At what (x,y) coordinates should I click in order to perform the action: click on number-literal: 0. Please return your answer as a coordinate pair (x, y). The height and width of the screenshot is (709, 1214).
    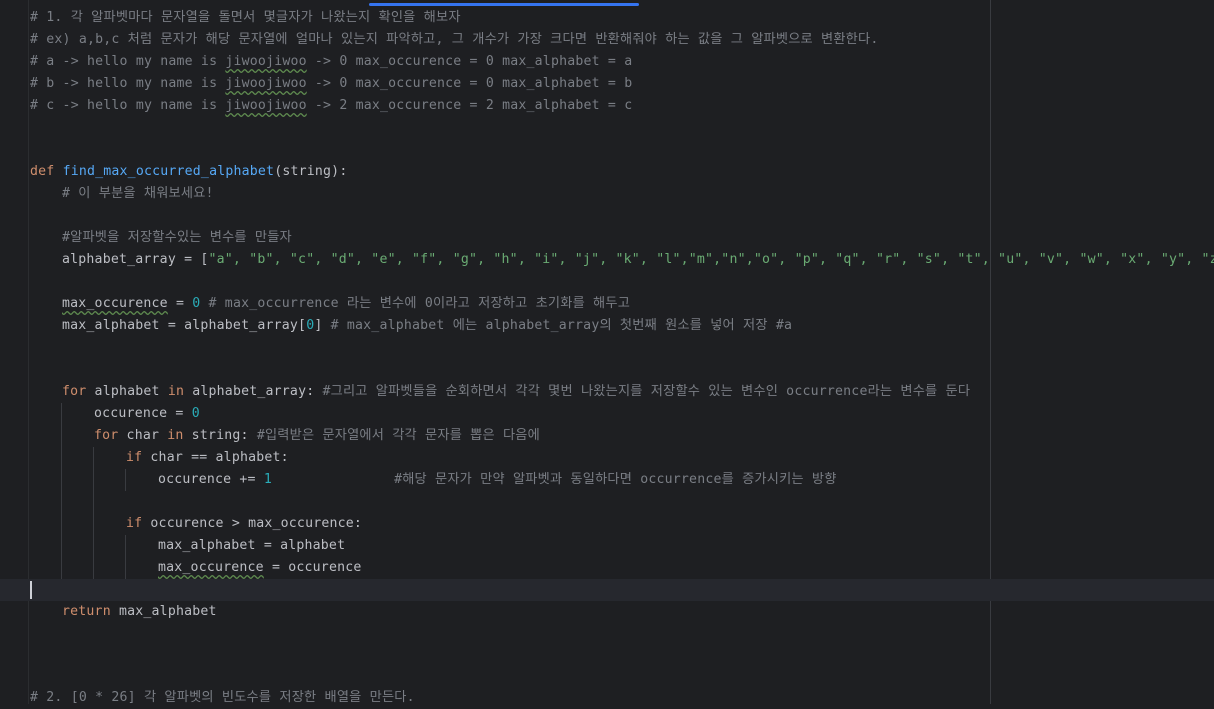
    Looking at the image, I should click on (195, 413).